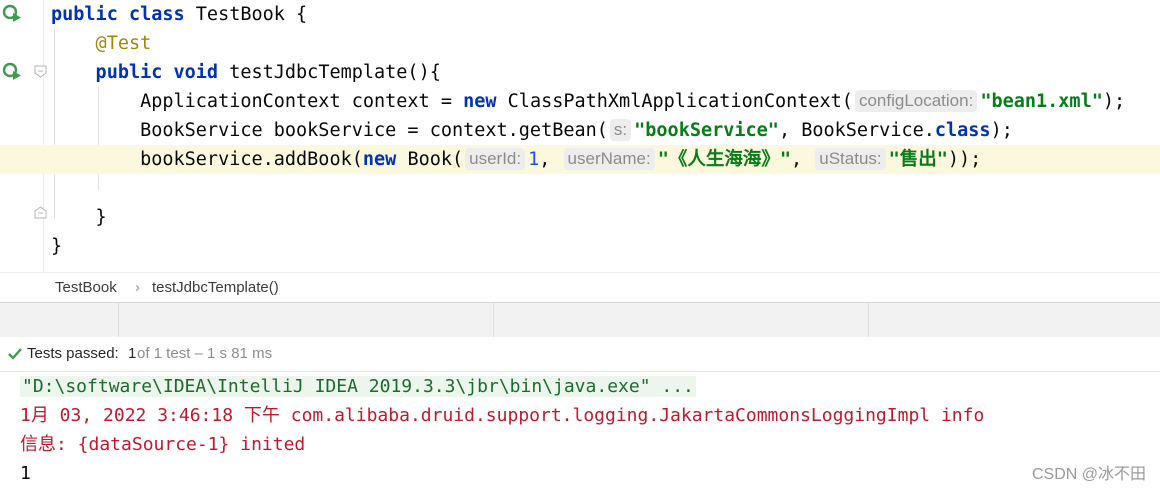  What do you see at coordinates (620, 130) in the screenshot?
I see `parameter-hint: s:` at bounding box center [620, 130].